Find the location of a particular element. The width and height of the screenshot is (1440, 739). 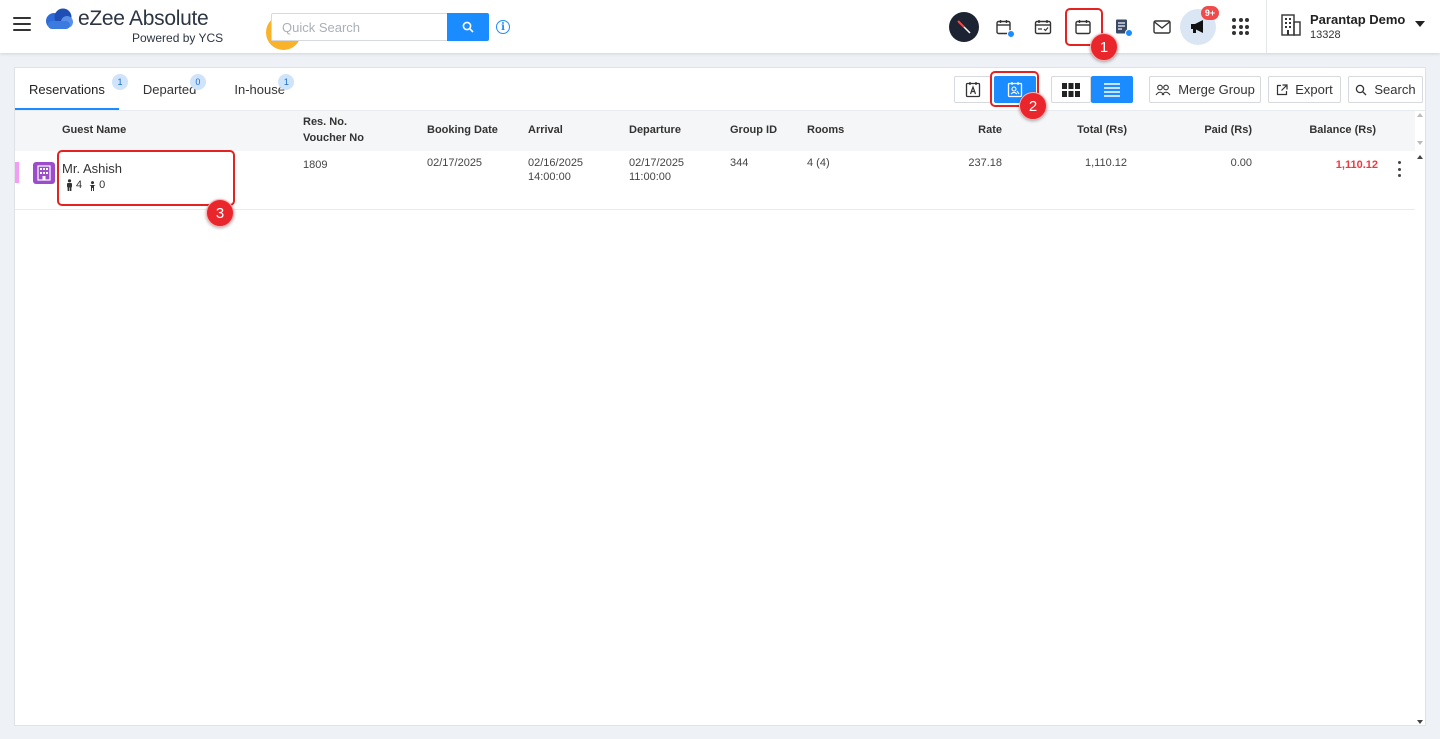

list-view-button is located at coordinates (1112, 89).